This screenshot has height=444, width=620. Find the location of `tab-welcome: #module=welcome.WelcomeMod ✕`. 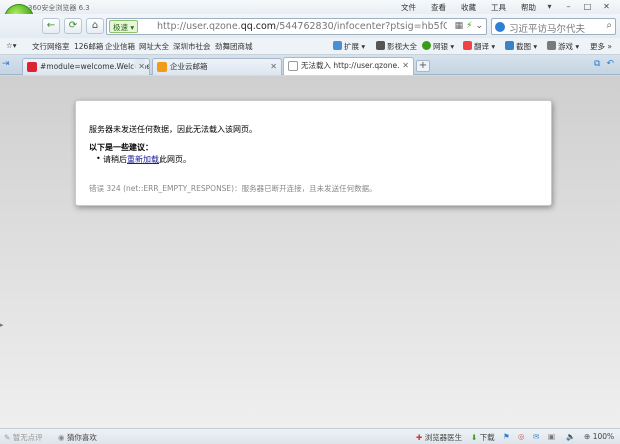

tab-welcome: #module=welcome.WelcomeMod ✕ is located at coordinates (86, 66).